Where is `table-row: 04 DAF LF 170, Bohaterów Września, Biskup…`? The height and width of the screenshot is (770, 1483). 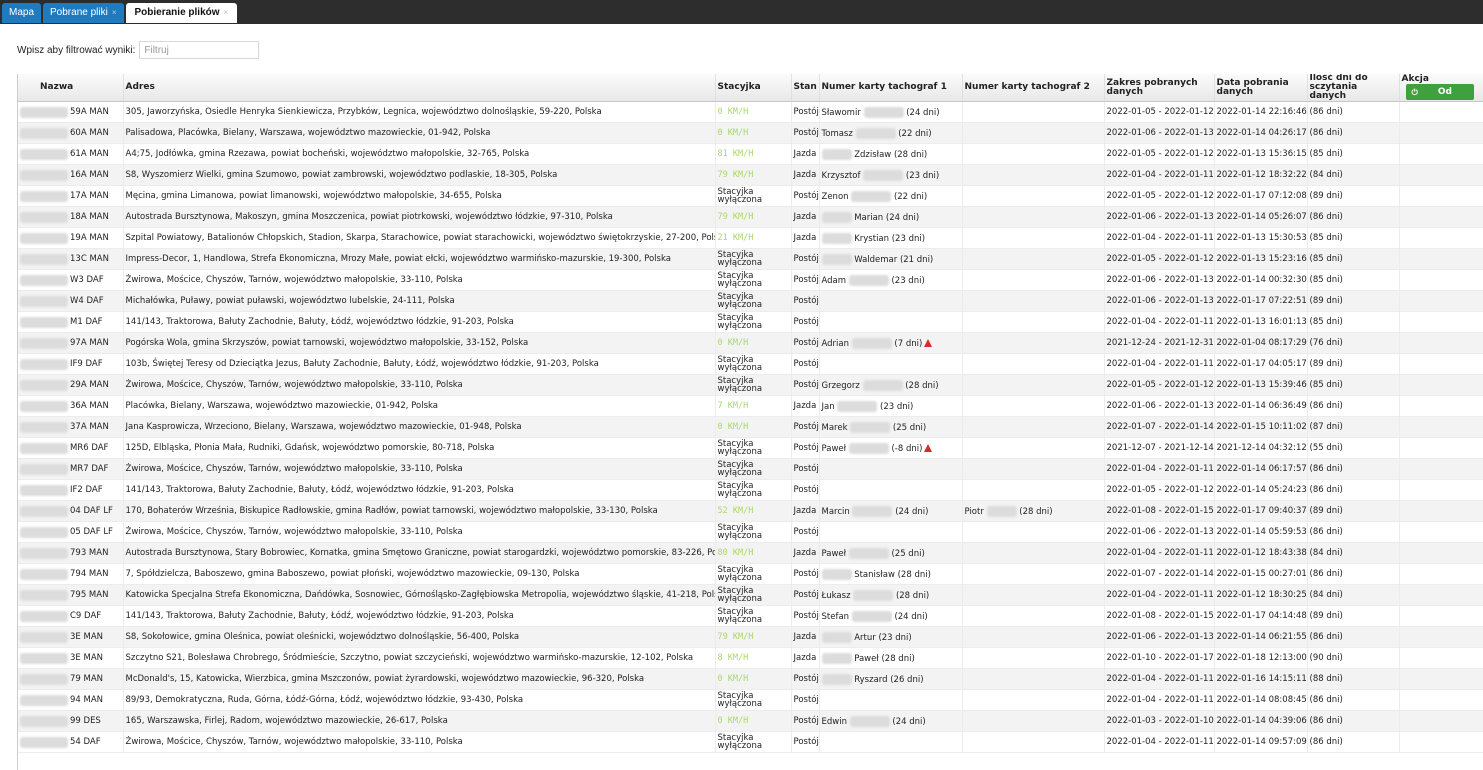 table-row: 04 DAF LF 170, Bohaterów Września, Biskup… is located at coordinates (750, 511).